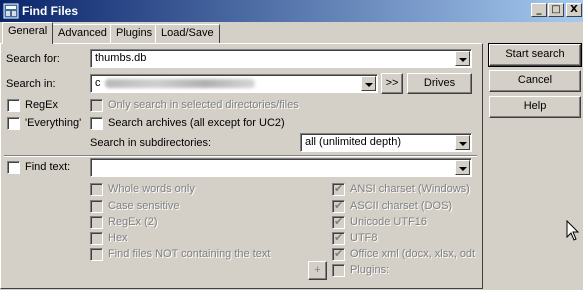  What do you see at coordinates (13, 105) in the screenshot?
I see `regex-checkbox` at bounding box center [13, 105].